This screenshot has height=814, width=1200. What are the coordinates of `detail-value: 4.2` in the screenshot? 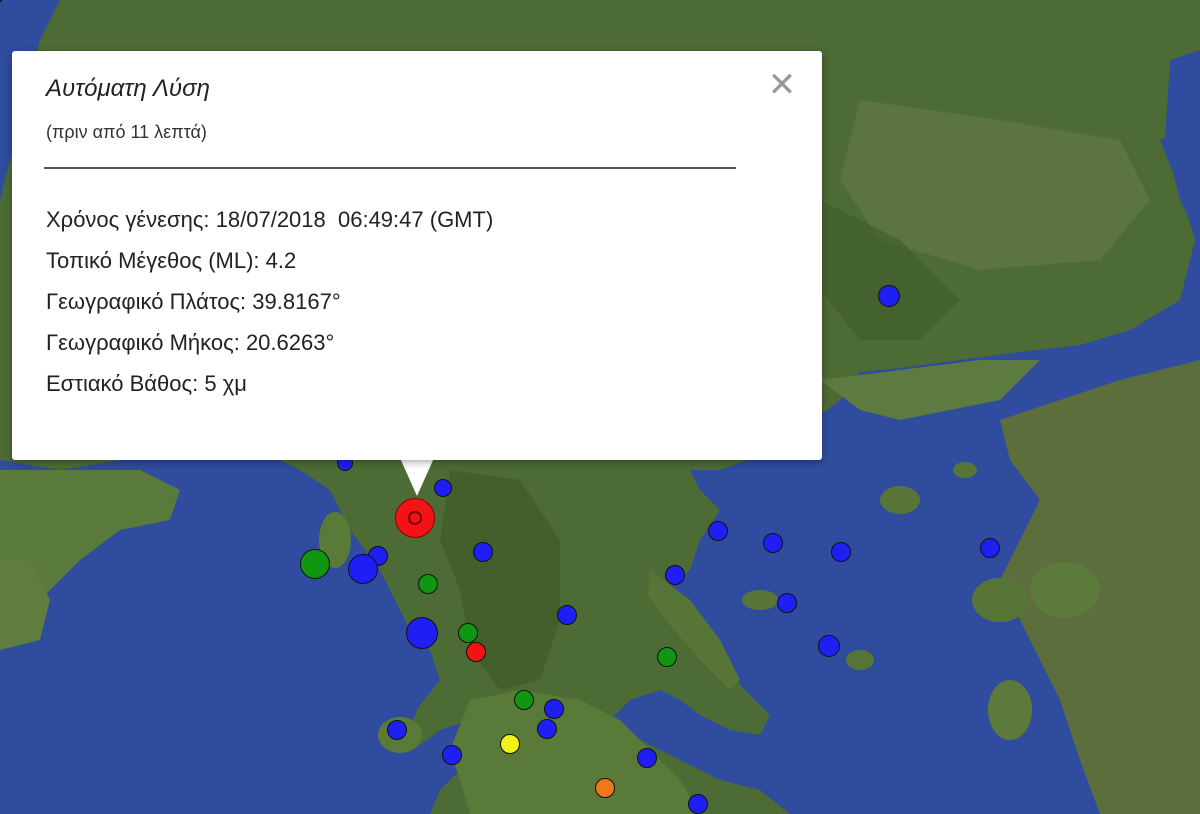 It's located at (281, 260).